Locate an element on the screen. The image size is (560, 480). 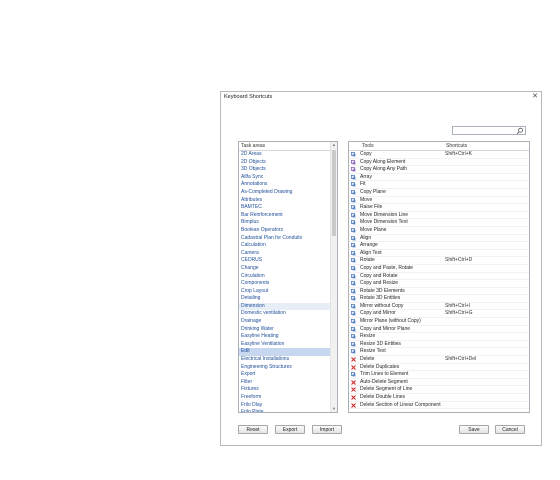
task-area-item: Circulation is located at coordinates (288, 277).